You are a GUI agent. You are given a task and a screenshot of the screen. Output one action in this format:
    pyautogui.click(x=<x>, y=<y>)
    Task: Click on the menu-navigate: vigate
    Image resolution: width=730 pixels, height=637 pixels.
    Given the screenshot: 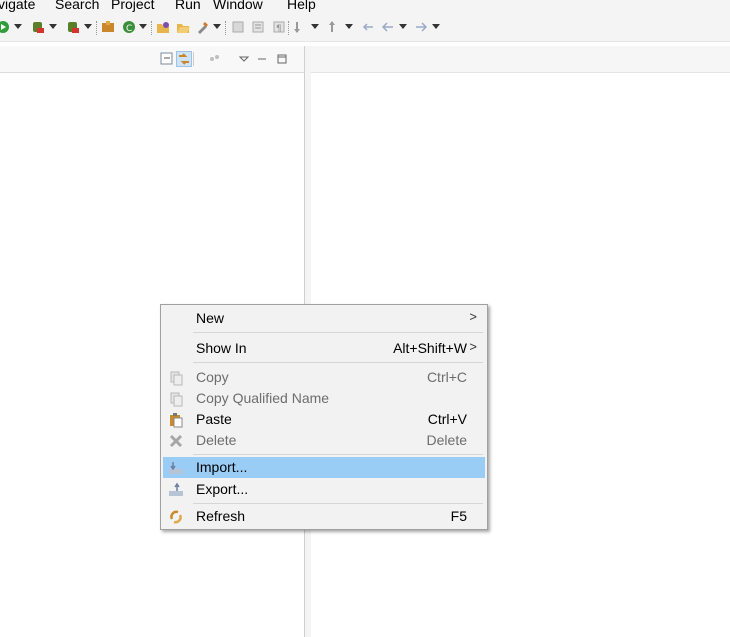 What is the action you would take?
    pyautogui.click(x=17, y=6)
    